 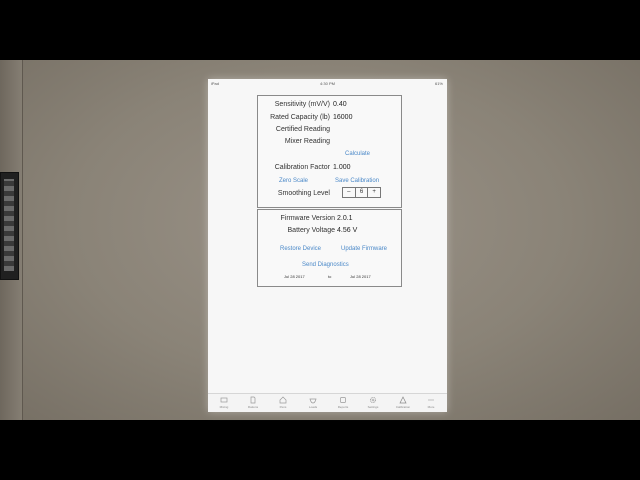 What do you see at coordinates (360, 142) in the screenshot?
I see `mixer-reading-field` at bounding box center [360, 142].